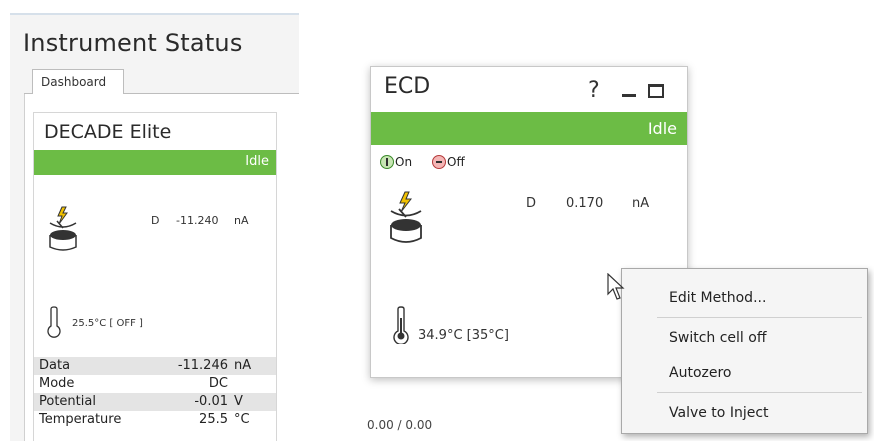 The image size is (874, 441). What do you see at coordinates (404, 162) in the screenshot?
I see `on-label: On` at bounding box center [404, 162].